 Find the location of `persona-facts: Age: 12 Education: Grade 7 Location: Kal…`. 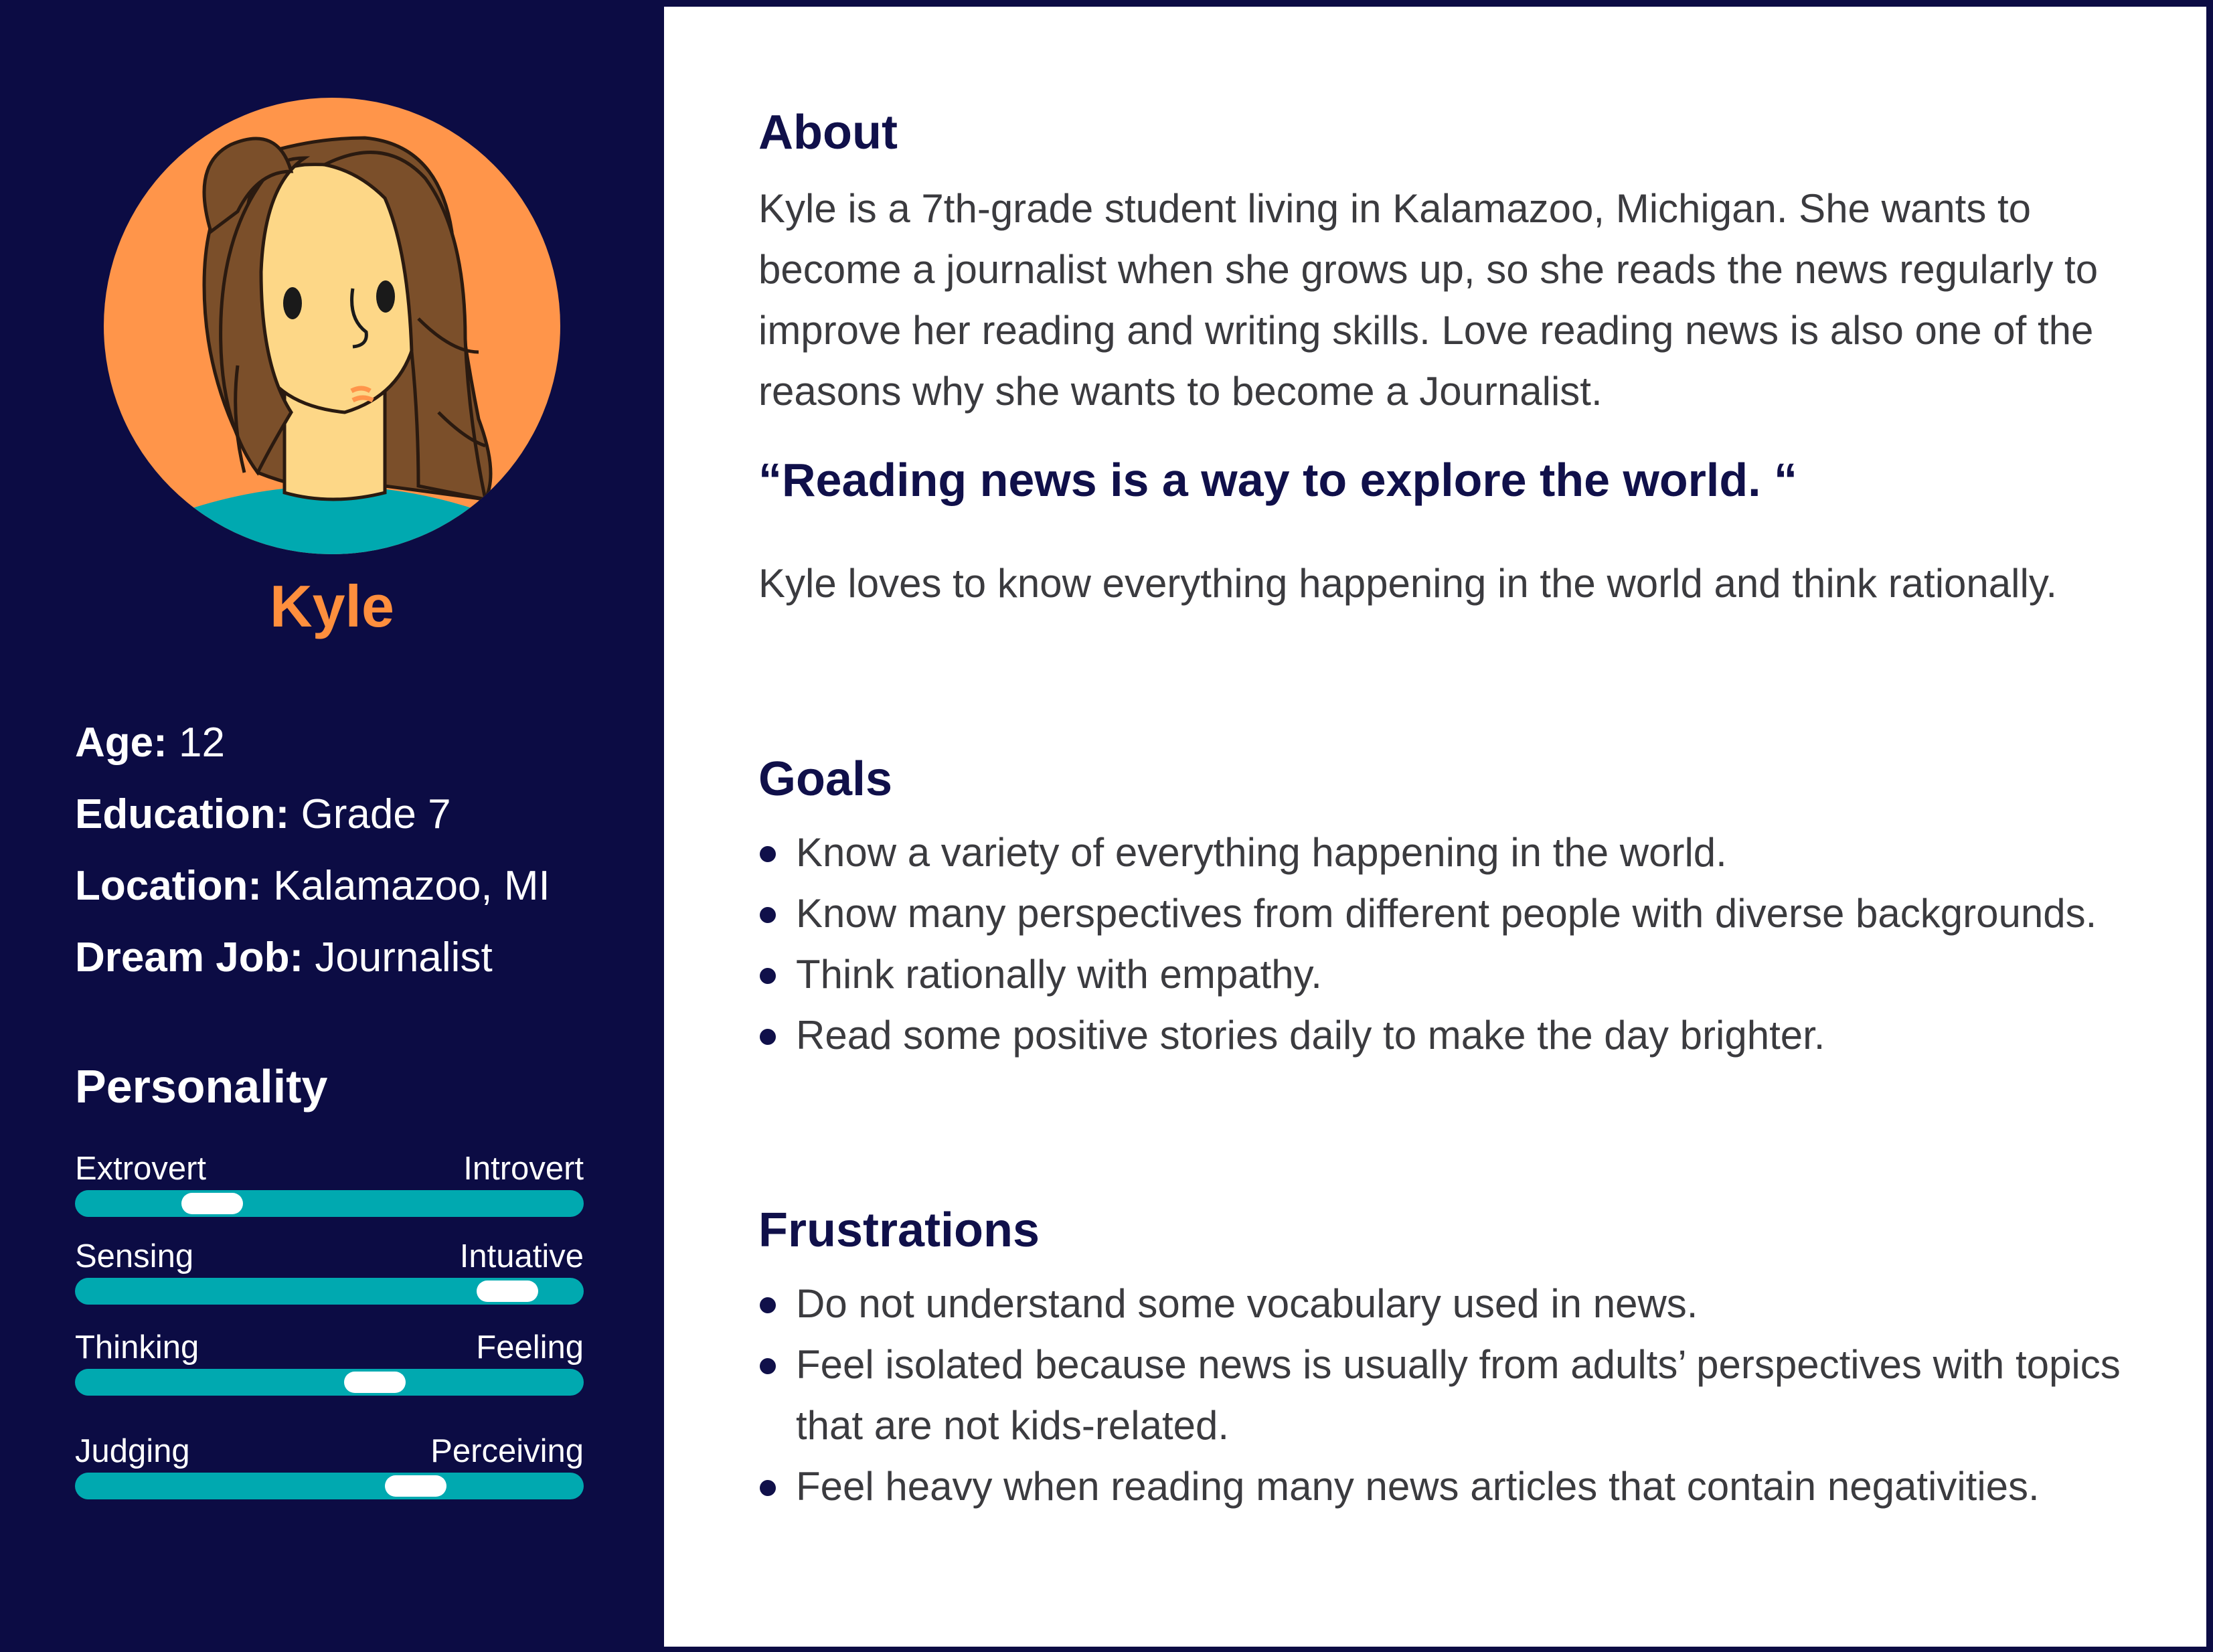

persona-facts: Age: 12 Education: Grade 7 Location: Kal… is located at coordinates (356, 850).